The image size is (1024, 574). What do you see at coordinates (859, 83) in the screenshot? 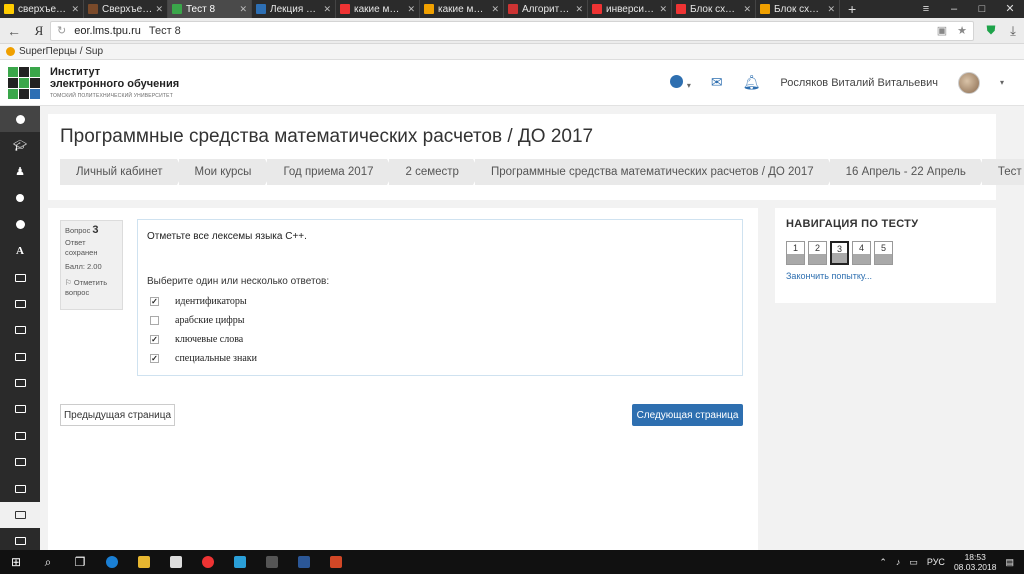
I see `user-name: Росляков Виталий Витальевич` at bounding box center [859, 83].